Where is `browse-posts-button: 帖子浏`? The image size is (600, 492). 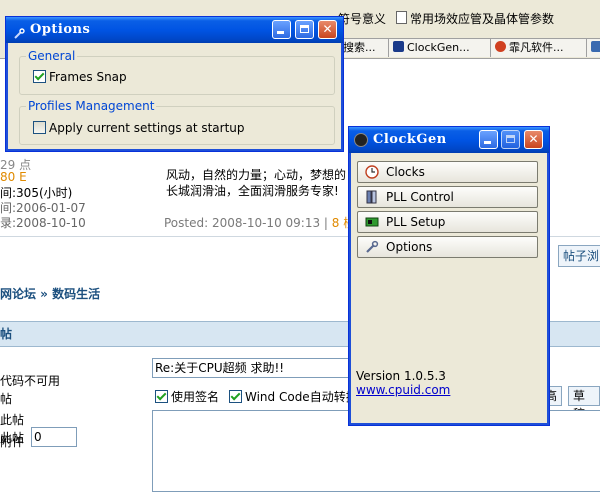 browse-posts-button: 帖子浏 is located at coordinates (579, 256).